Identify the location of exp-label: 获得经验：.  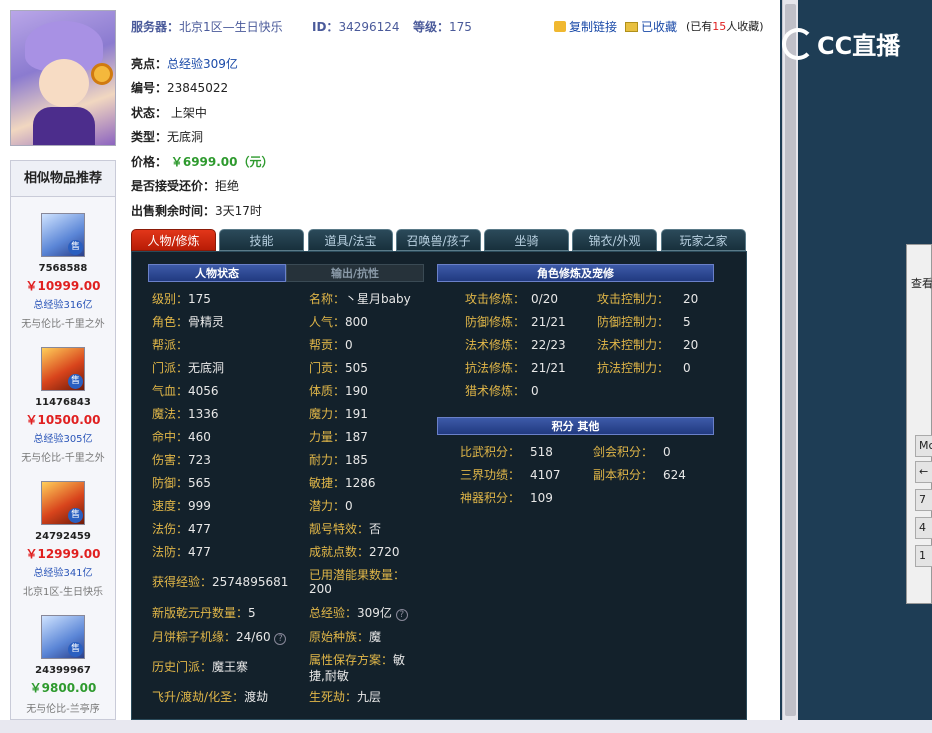
(182, 582).